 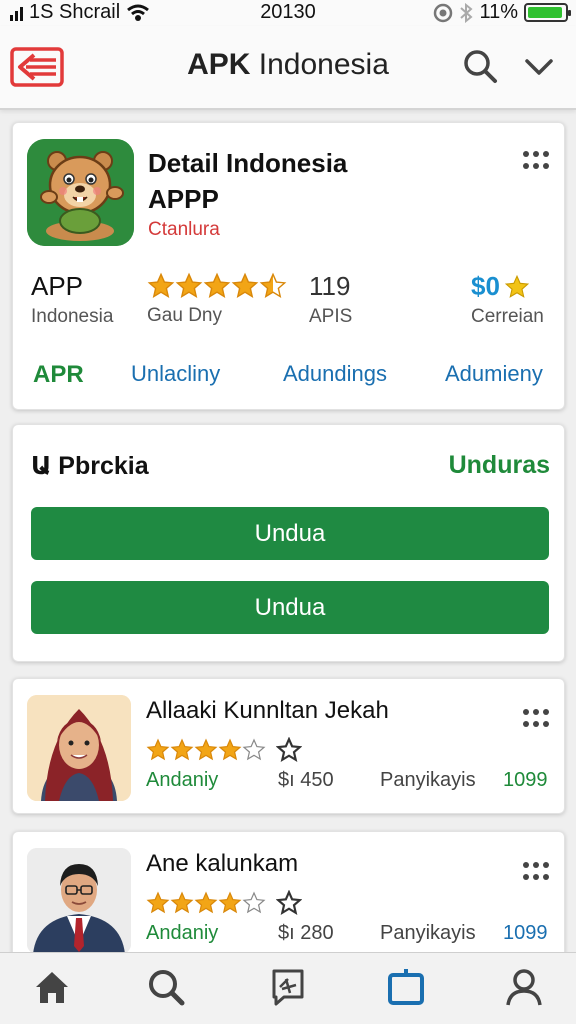 I want to click on developer-name: Ctanlura, so click(x=184, y=230).